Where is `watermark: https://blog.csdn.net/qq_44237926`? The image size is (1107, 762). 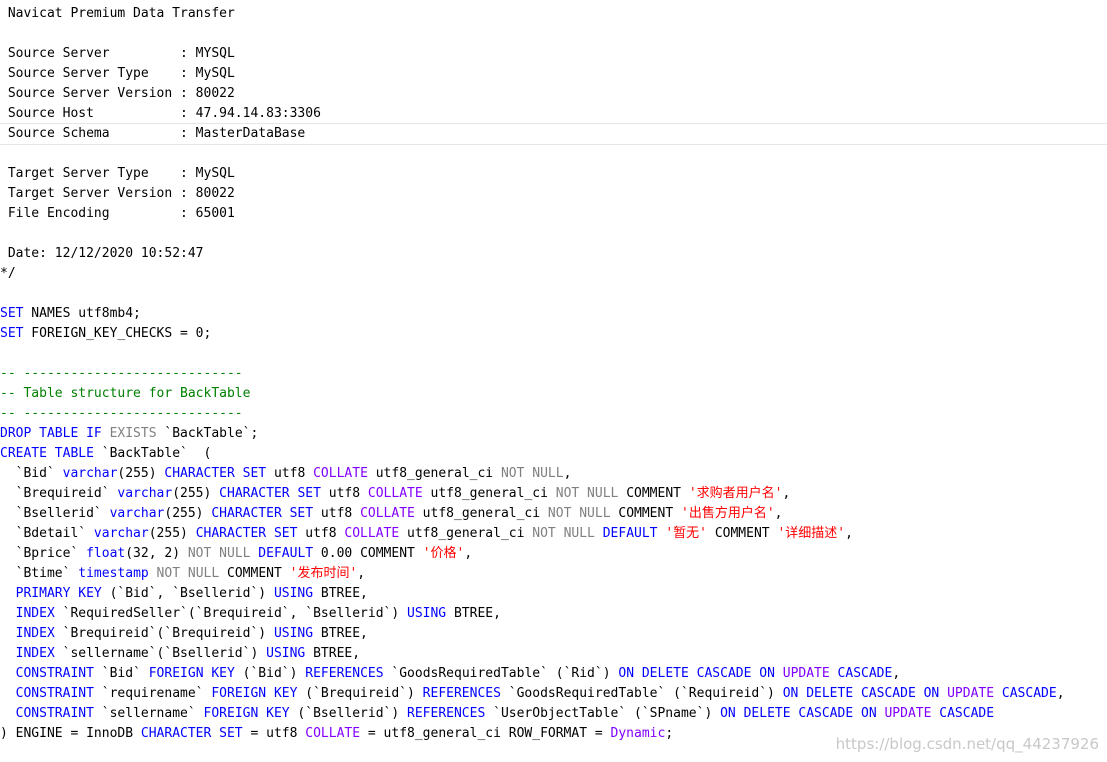
watermark: https://blog.csdn.net/qq_44237926 is located at coordinates (967, 744).